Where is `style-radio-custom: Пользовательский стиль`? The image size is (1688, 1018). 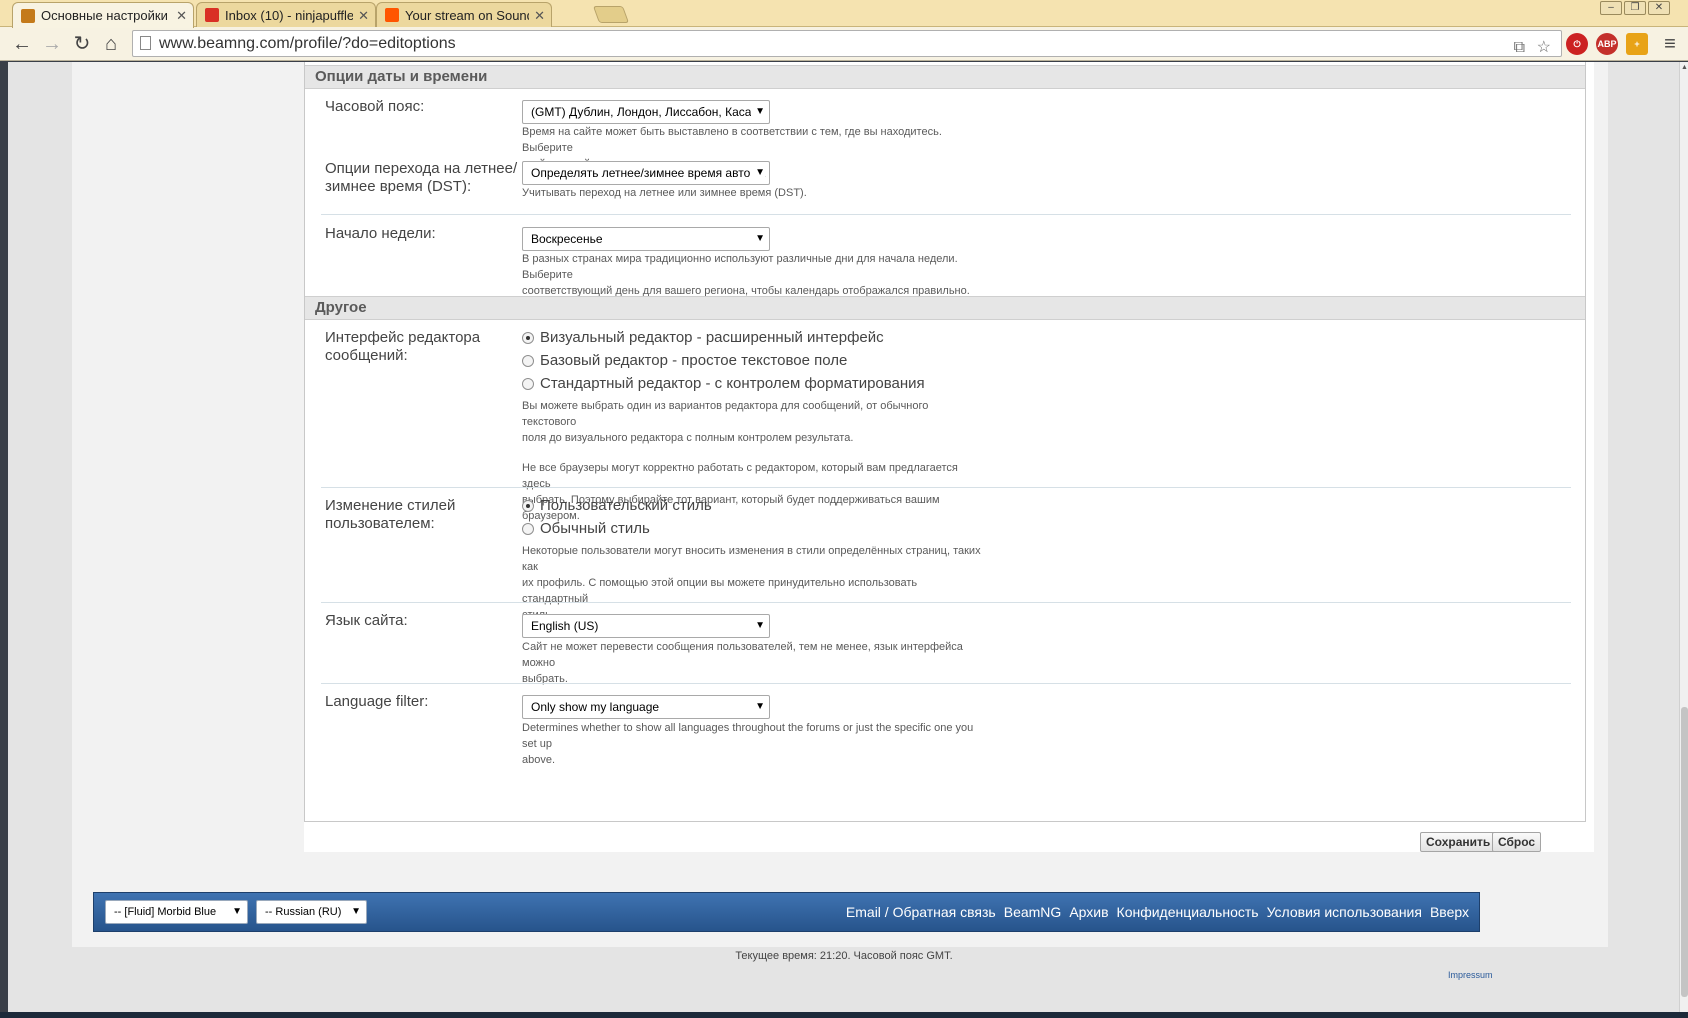
style-radio-custom: Пользовательский стиль is located at coordinates (617, 505).